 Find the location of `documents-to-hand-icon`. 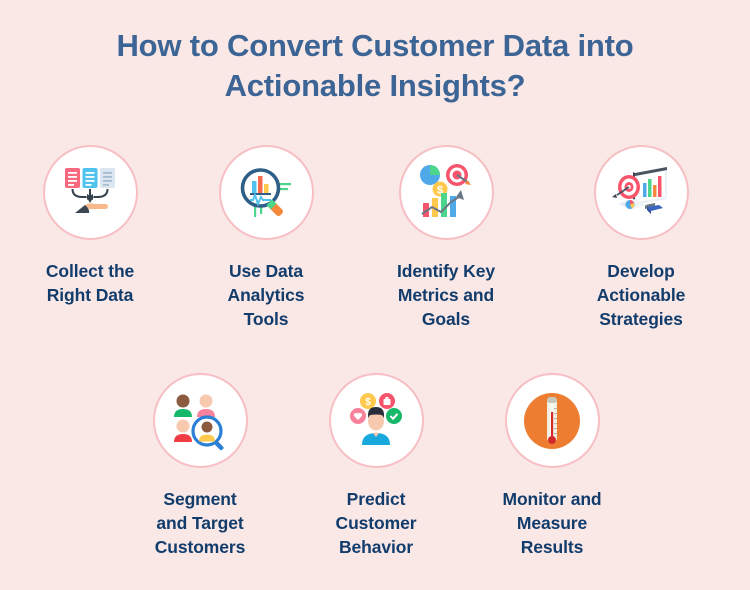

documents-to-hand-icon is located at coordinates (90, 193).